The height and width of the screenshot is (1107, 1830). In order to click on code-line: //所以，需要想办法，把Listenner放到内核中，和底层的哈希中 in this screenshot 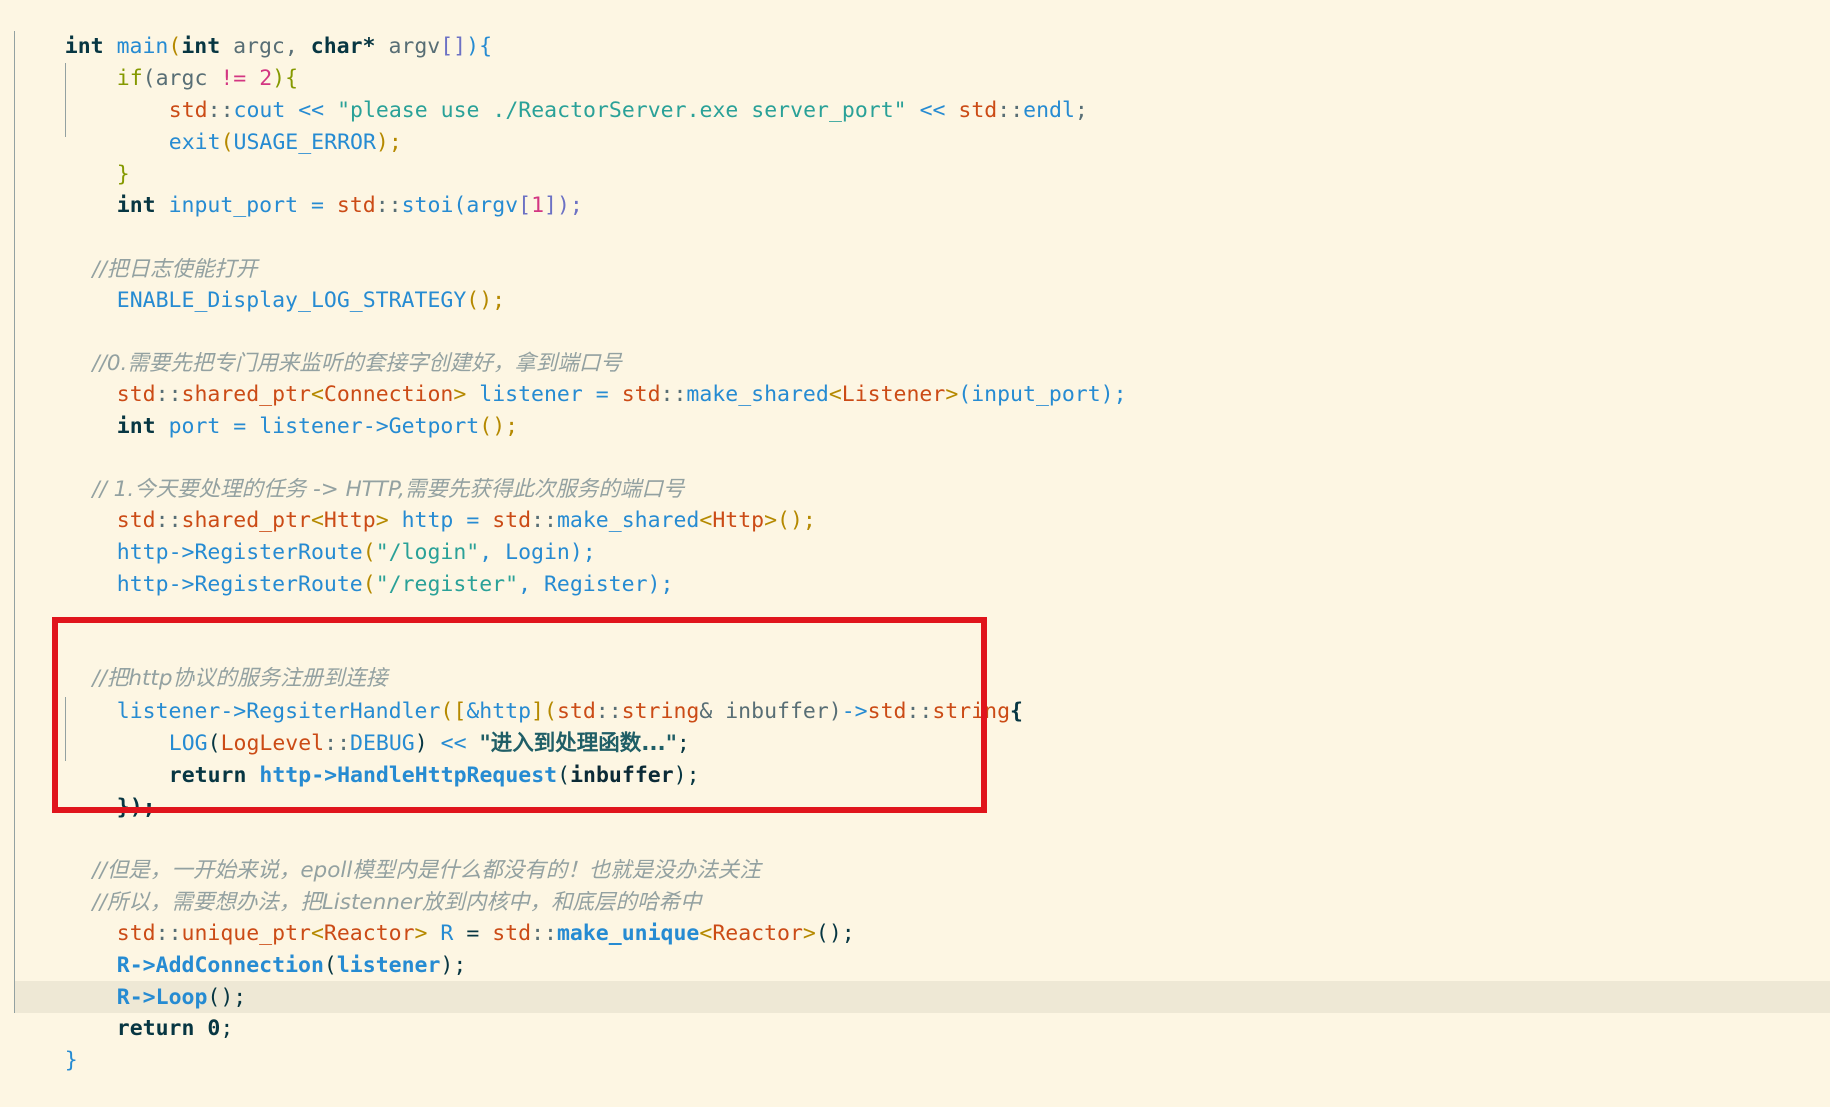, I will do `click(383, 885)`.